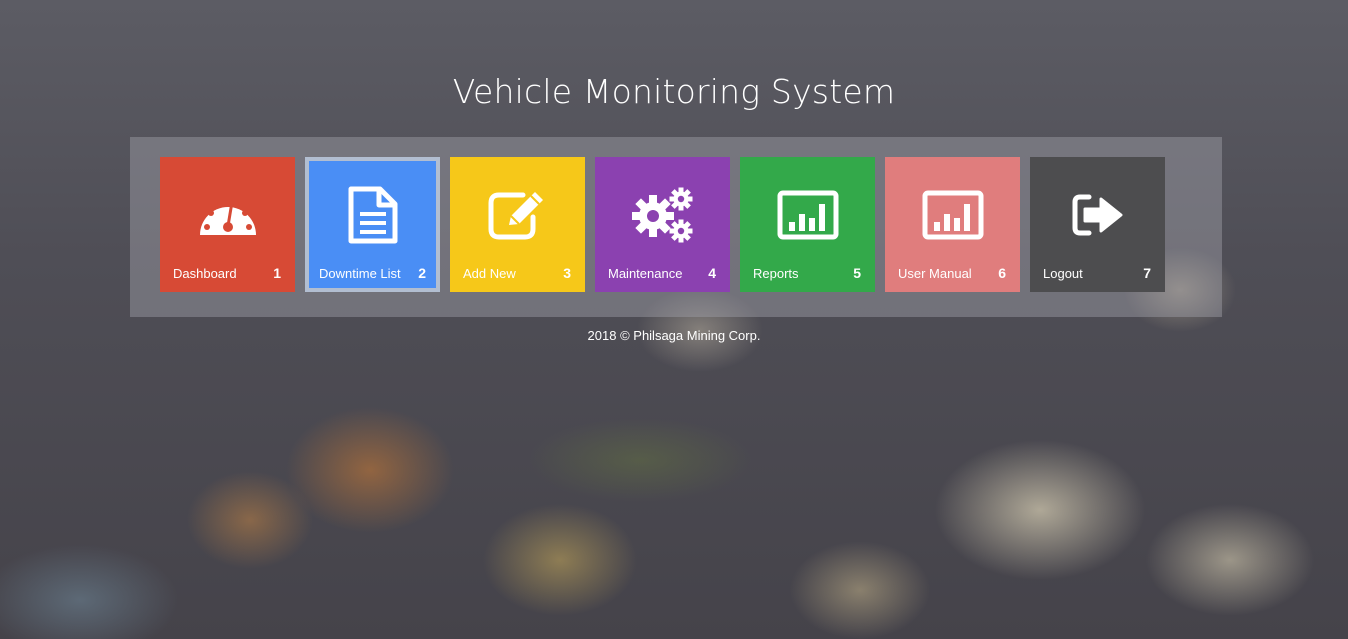 This screenshot has height=639, width=1348. I want to click on tile-maintenance: Maintenance 4, so click(662, 224).